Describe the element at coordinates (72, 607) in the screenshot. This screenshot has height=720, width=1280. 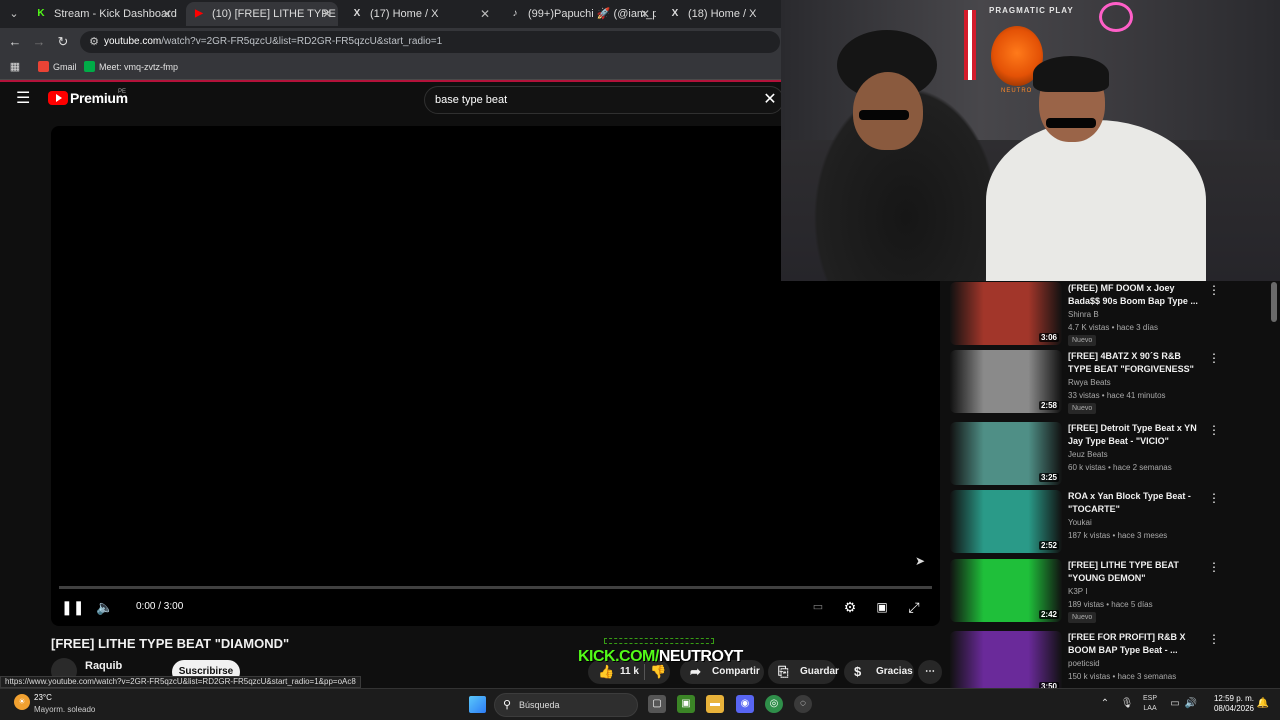
I see `pause-icon: ❚❚` at that location.